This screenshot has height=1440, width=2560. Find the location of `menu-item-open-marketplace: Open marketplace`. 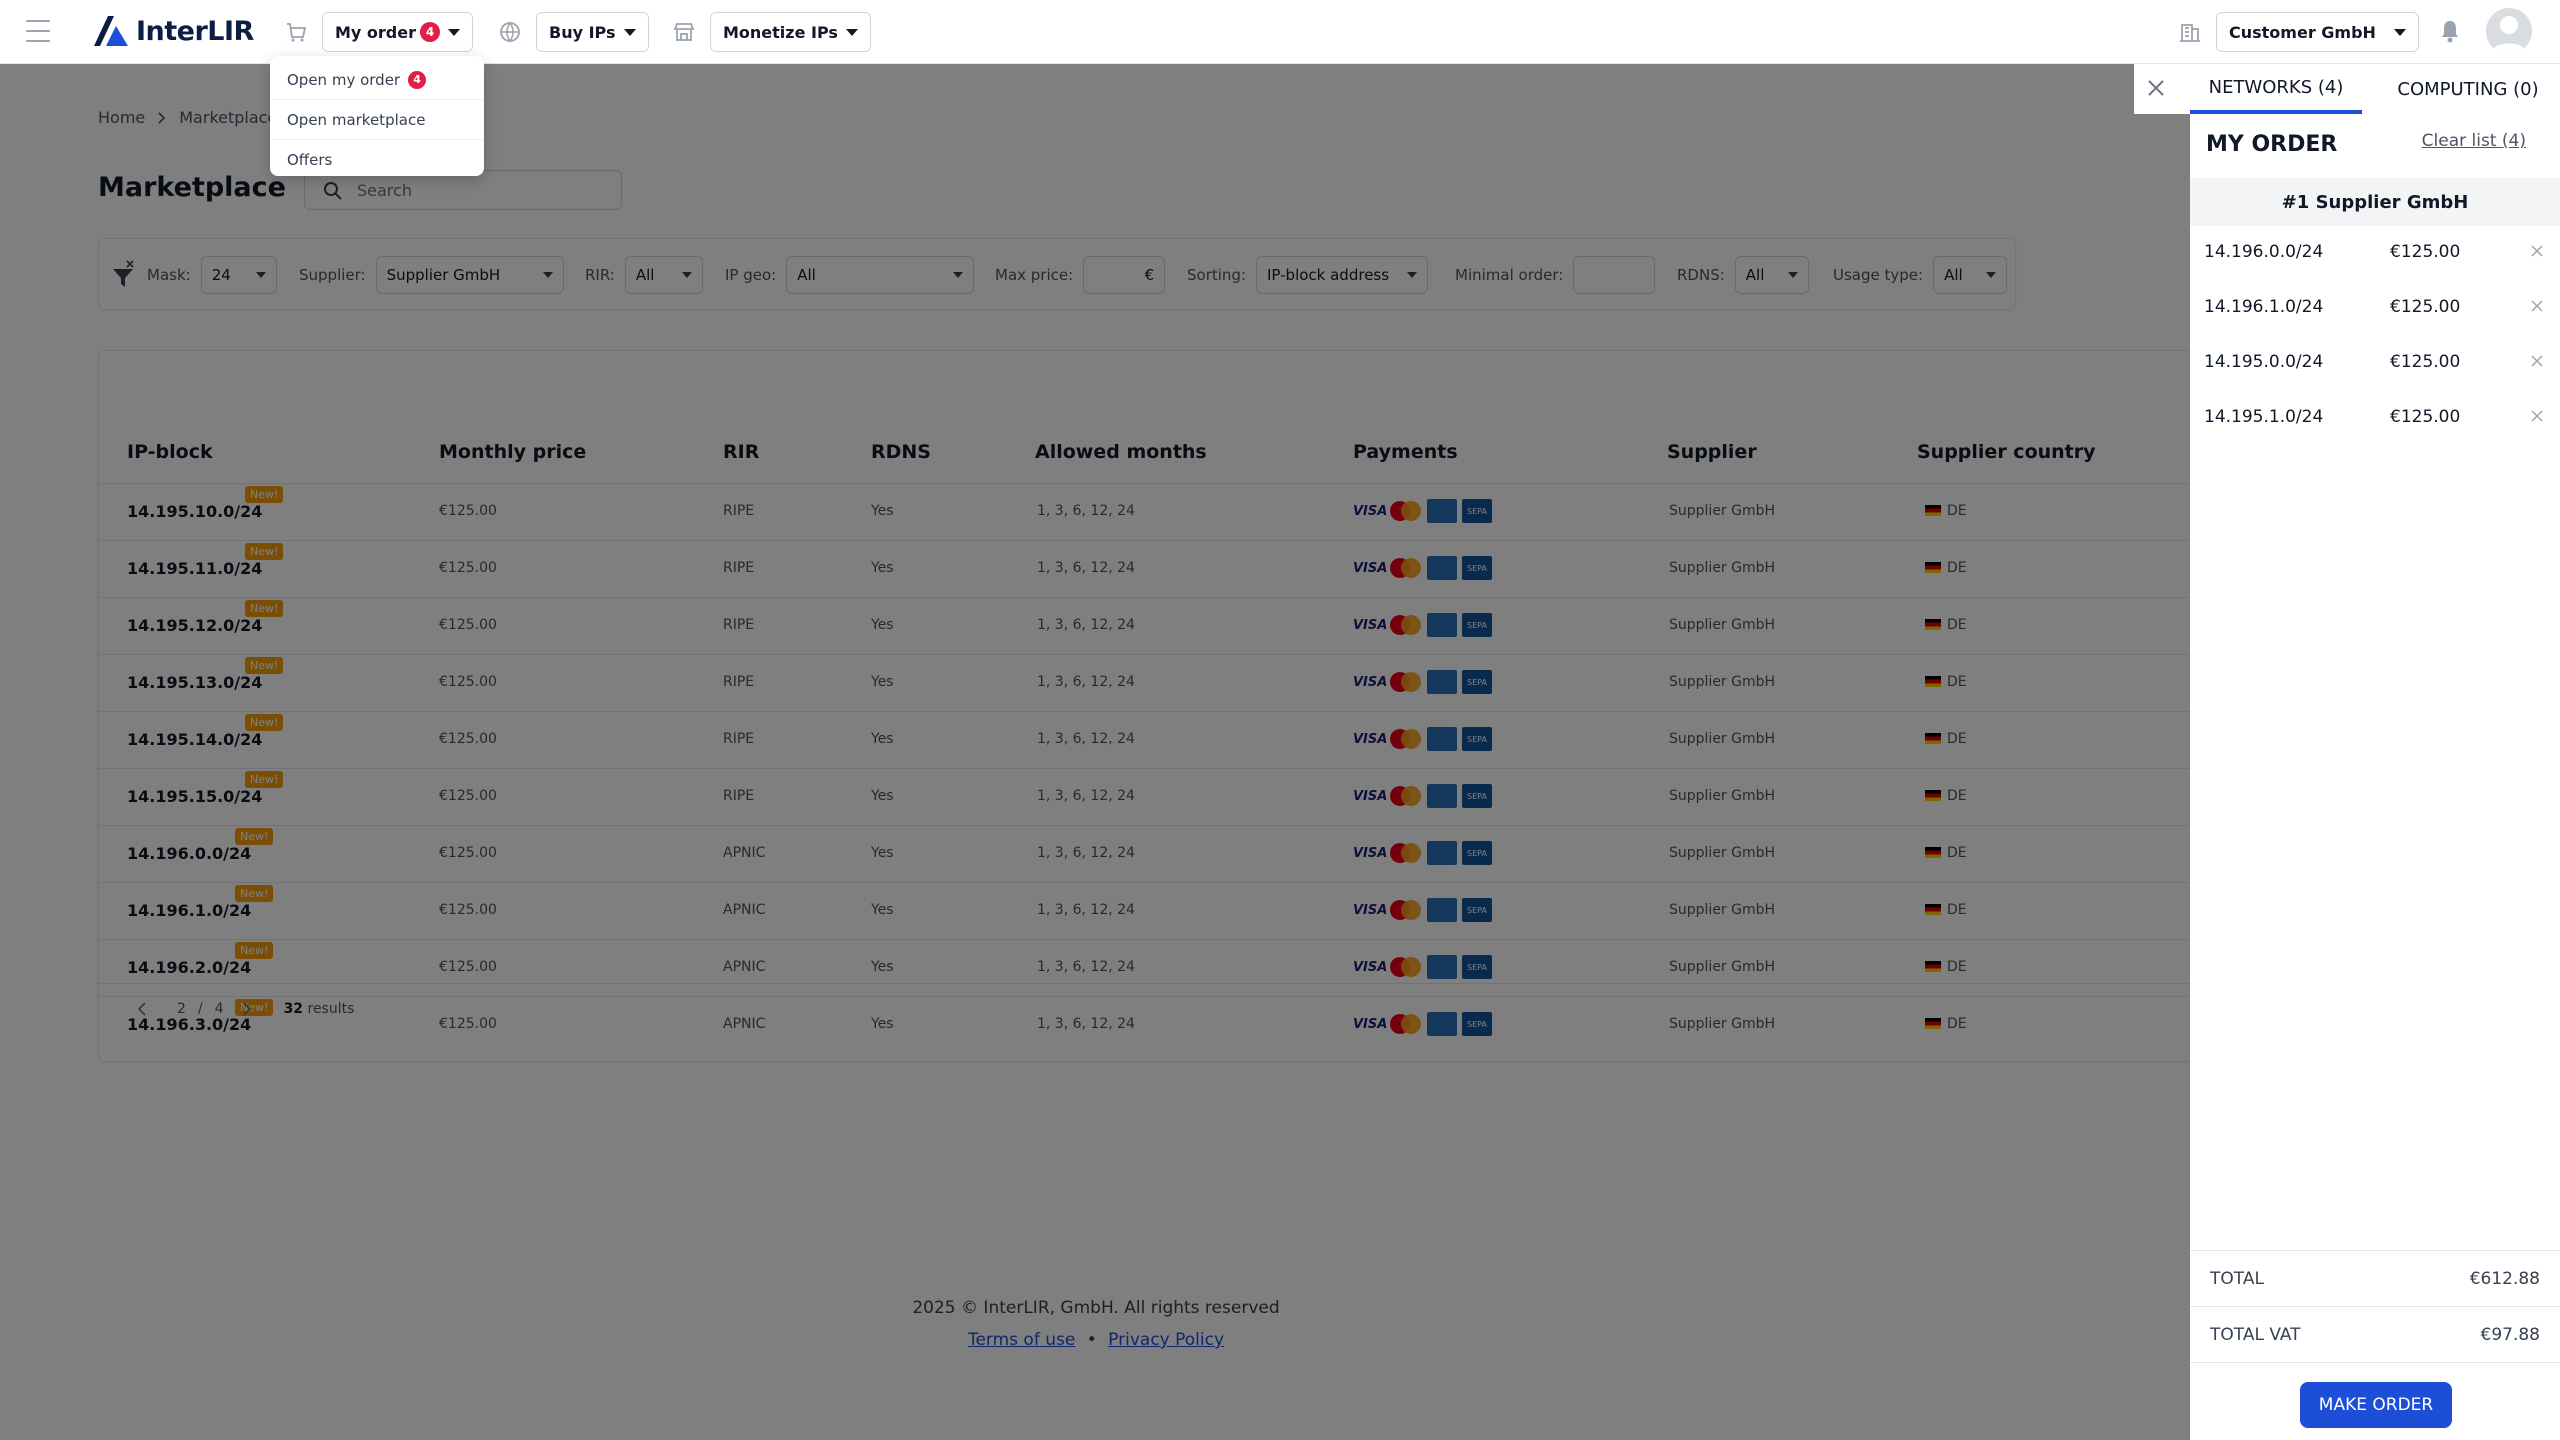

menu-item-open-marketplace: Open marketplace is located at coordinates (377, 120).